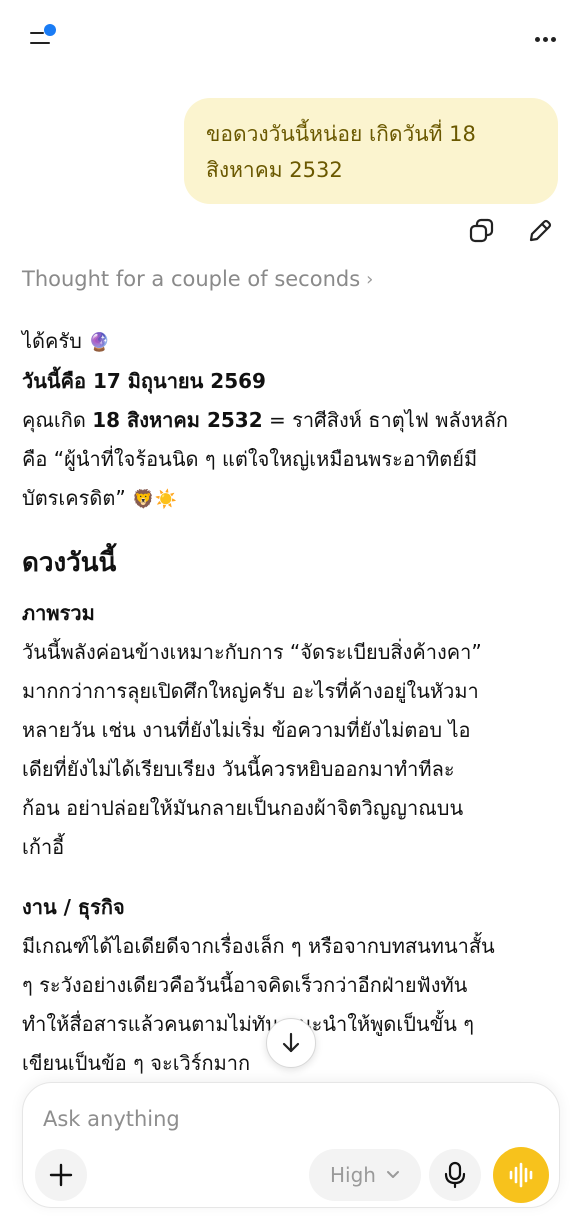  Describe the element at coordinates (511, 232) in the screenshot. I see `message-actions` at that location.